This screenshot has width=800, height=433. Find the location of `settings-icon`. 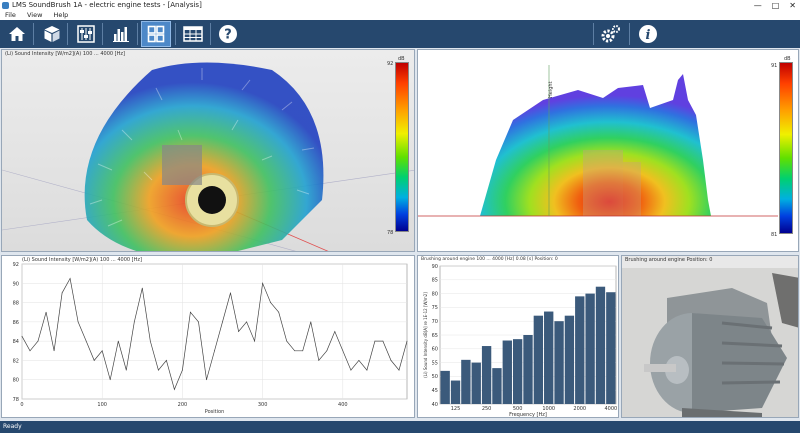

settings-icon is located at coordinates (610, 34).